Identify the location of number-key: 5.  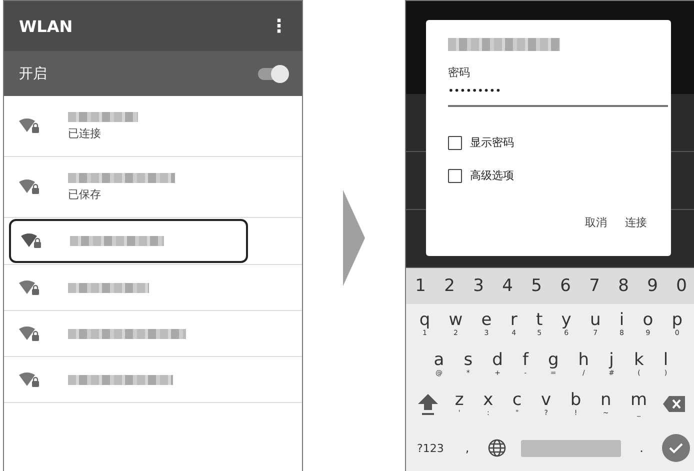
(536, 286).